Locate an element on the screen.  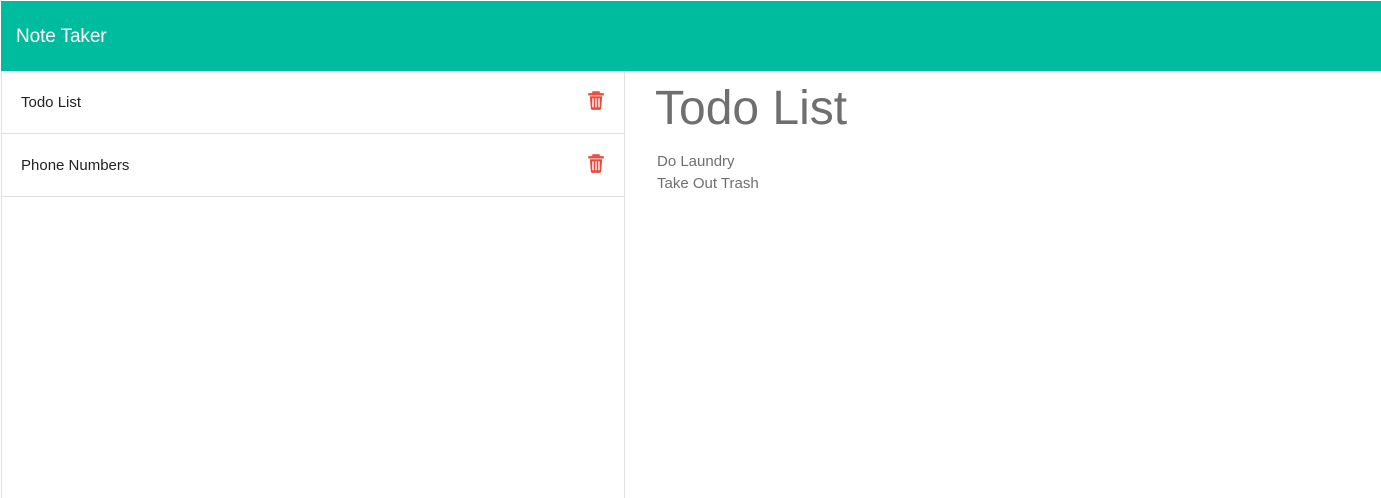
note-list-item-todo-list: Todo List is located at coordinates (313, 102).